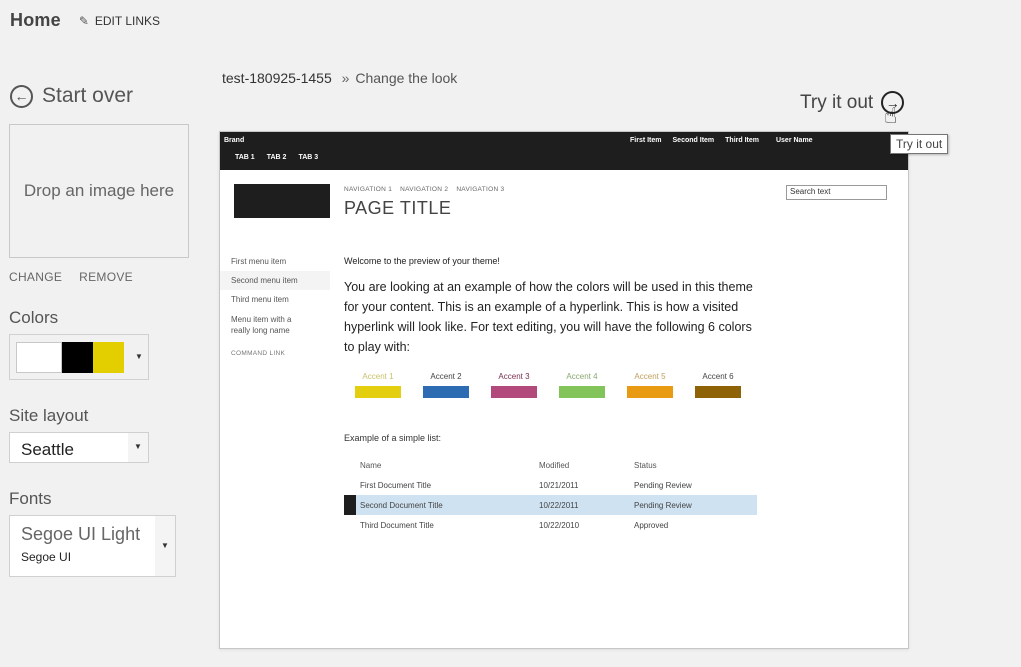  Describe the element at coordinates (35, 277) in the screenshot. I see `change-image-button: CHANGE` at that location.